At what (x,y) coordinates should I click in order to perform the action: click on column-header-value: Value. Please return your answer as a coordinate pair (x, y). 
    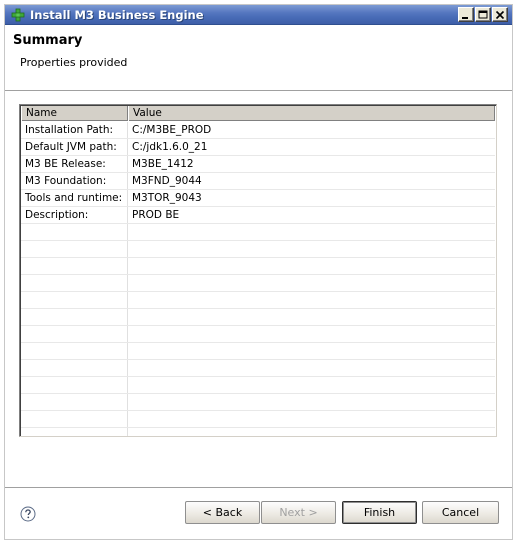
    Looking at the image, I should click on (311, 113).